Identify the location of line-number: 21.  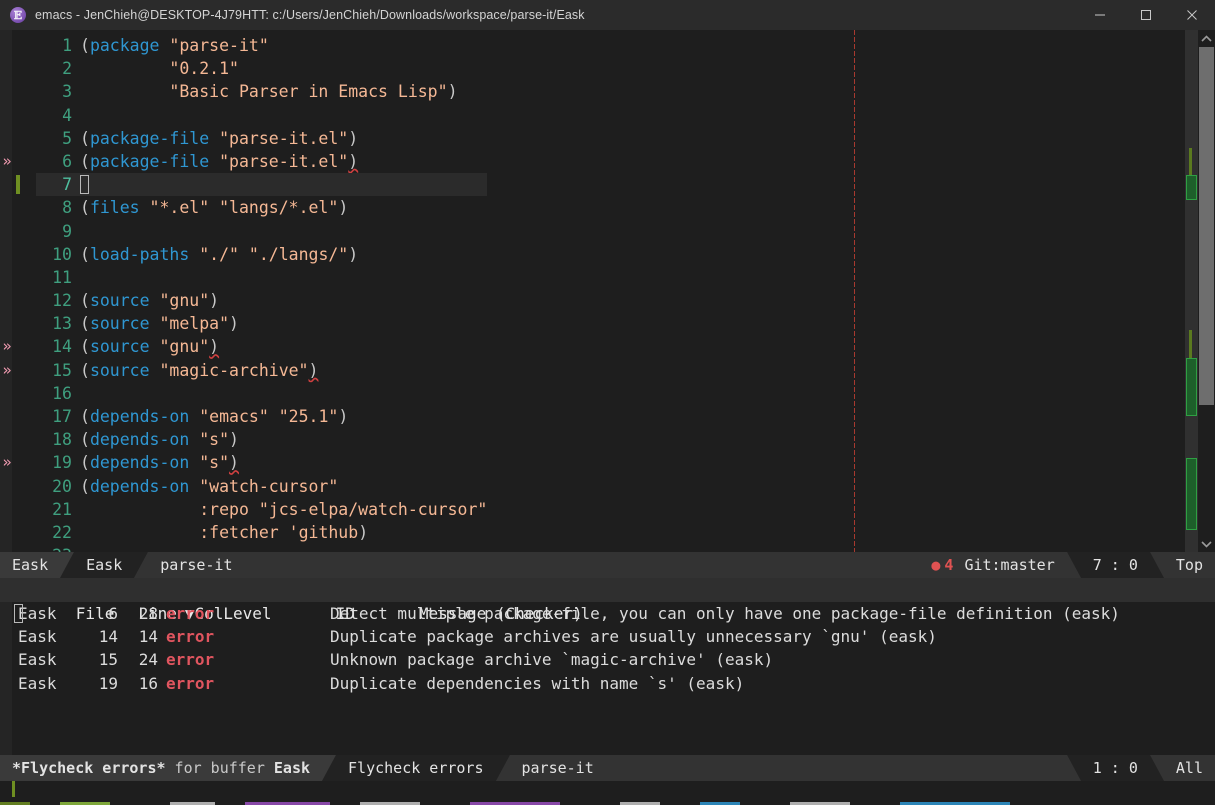
(62, 509).